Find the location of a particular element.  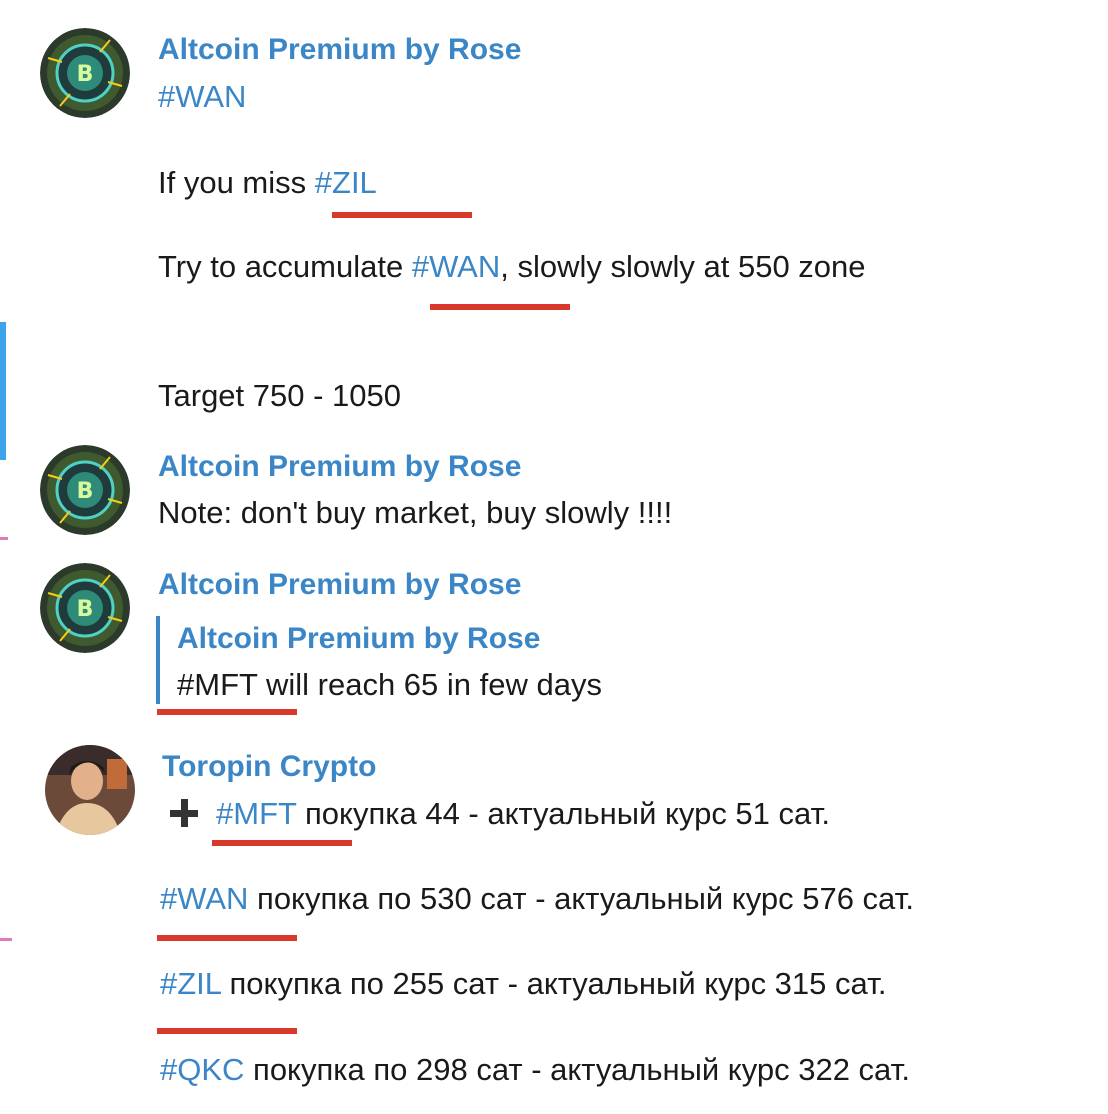

quote-bar is located at coordinates (158, 660).